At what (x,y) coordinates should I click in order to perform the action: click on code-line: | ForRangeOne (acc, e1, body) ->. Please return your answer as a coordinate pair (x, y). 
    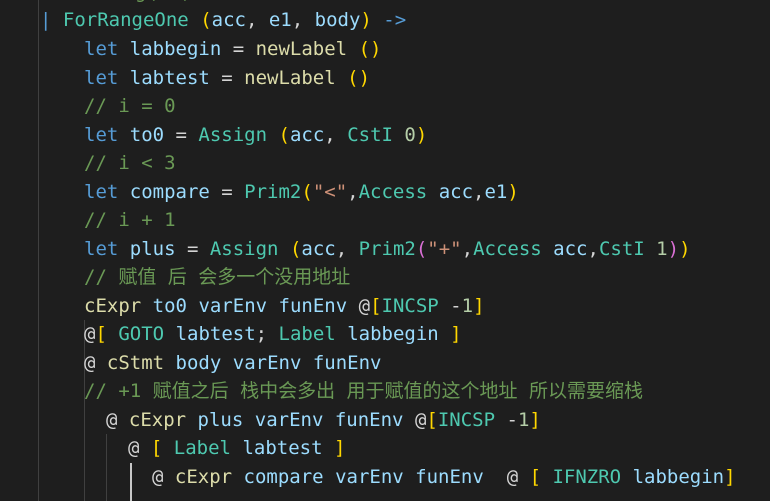
    Looking at the image, I should click on (229, 20).